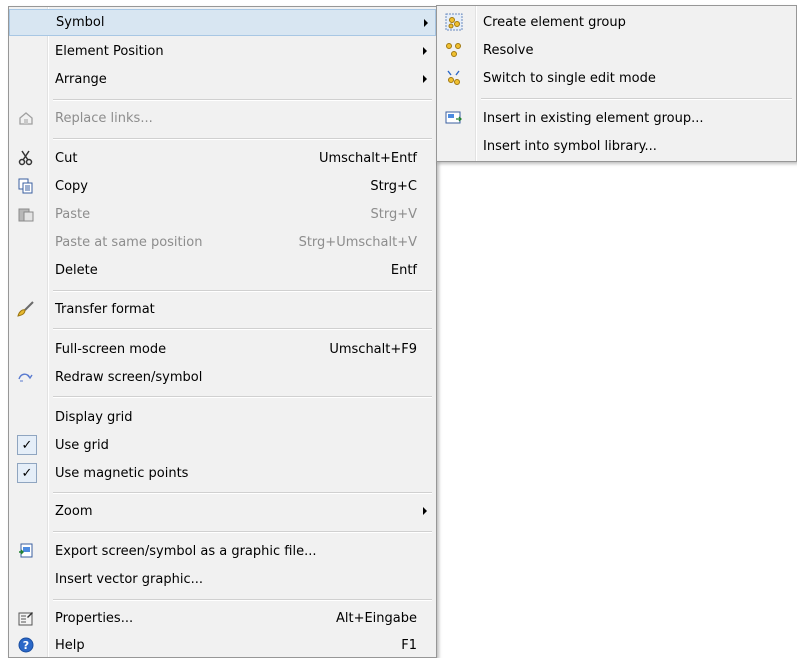 This screenshot has height=658, width=797. Describe the element at coordinates (73, 214) in the screenshot. I see `menu-item-label: Paste` at that location.